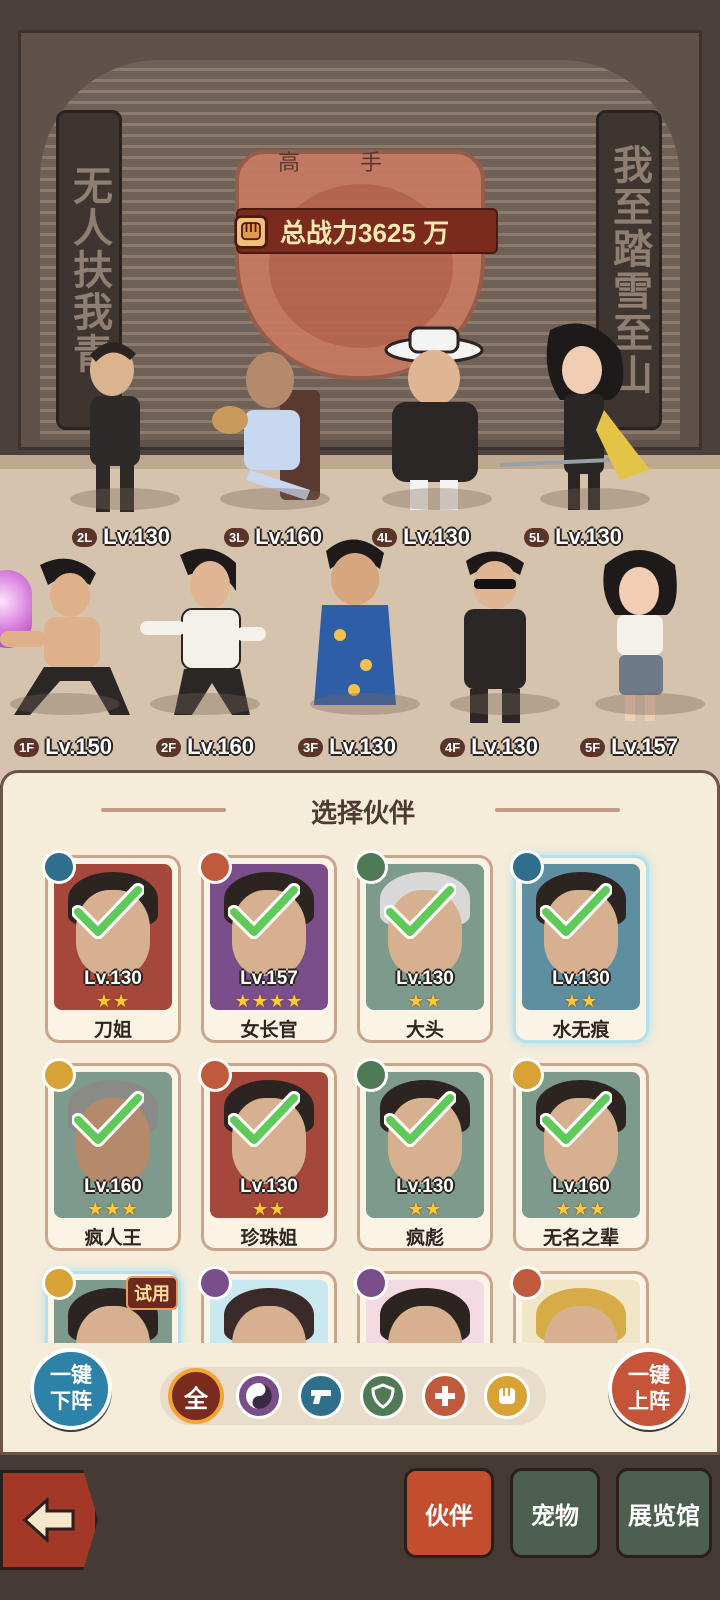  What do you see at coordinates (111, 946) in the screenshot?
I see `partner-card: Lv.130 ★★ 刀姐` at bounding box center [111, 946].